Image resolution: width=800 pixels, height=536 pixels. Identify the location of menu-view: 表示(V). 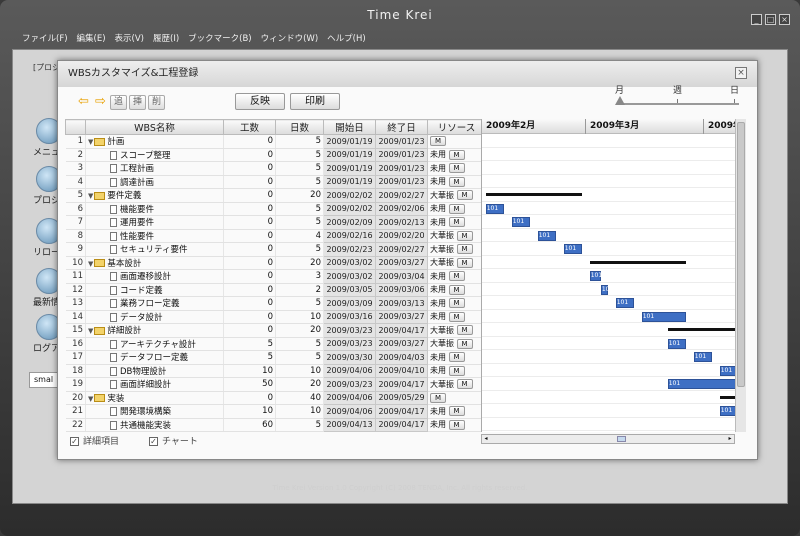
(129, 39).